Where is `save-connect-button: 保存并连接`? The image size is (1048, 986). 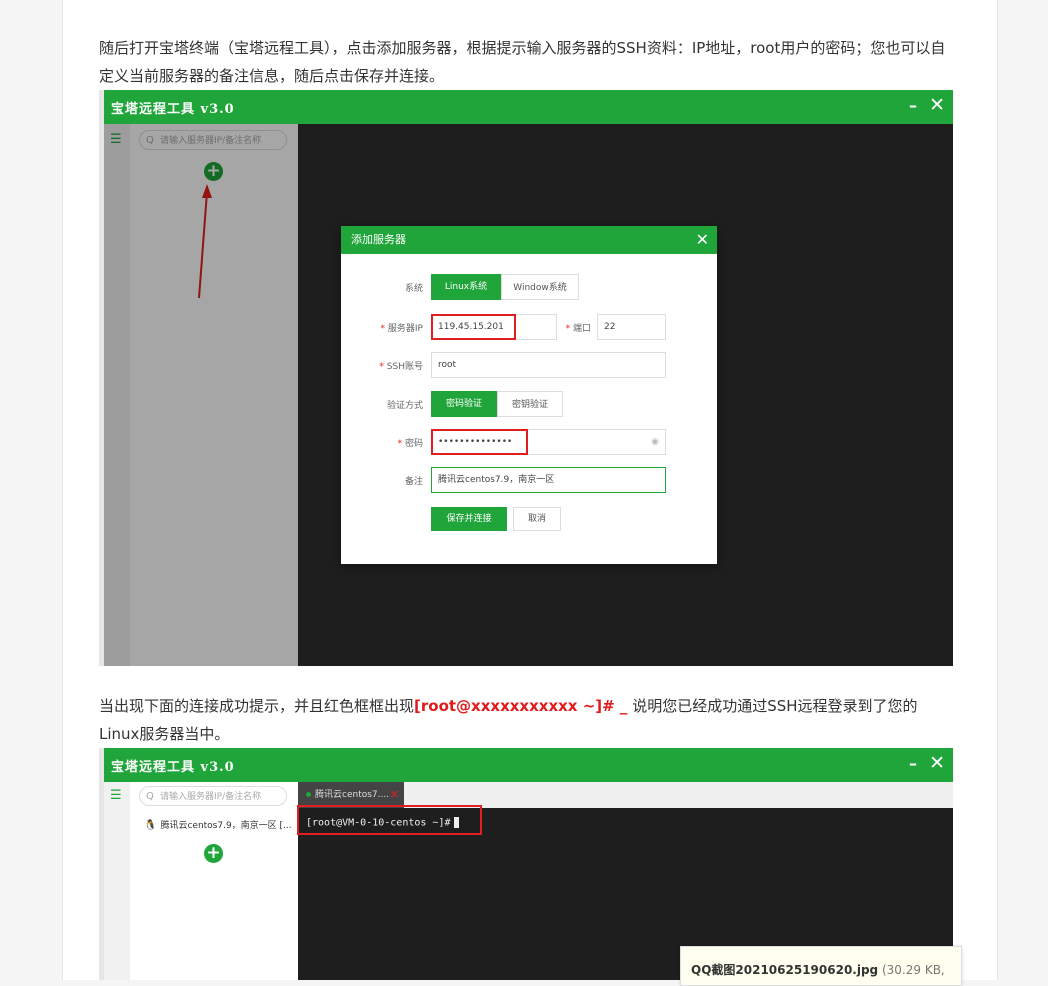 save-connect-button: 保存并连接 is located at coordinates (469, 519).